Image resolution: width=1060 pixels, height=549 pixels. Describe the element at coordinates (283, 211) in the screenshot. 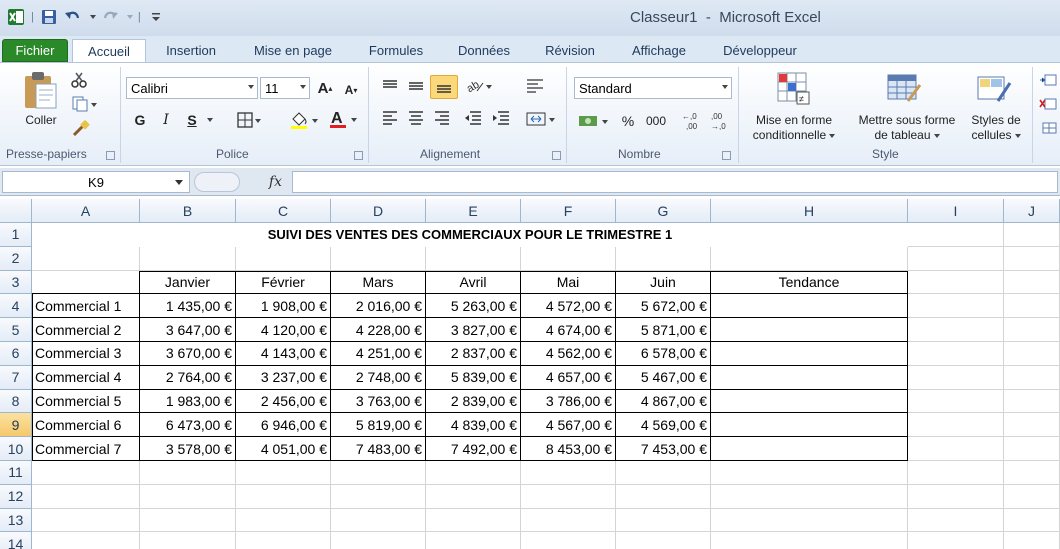

I see `column-header-c: C` at that location.